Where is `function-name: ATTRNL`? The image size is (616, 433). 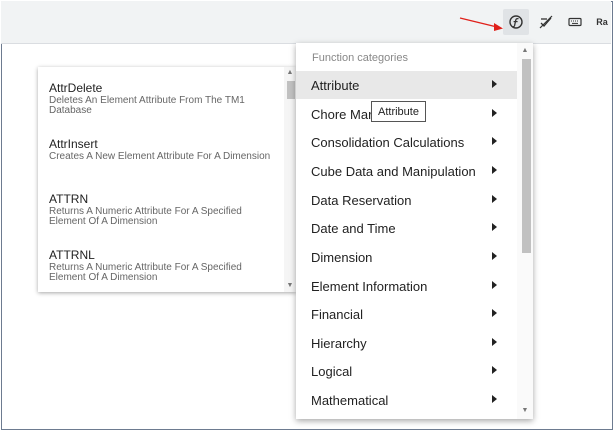
function-name: ATTRNL is located at coordinates (72, 255).